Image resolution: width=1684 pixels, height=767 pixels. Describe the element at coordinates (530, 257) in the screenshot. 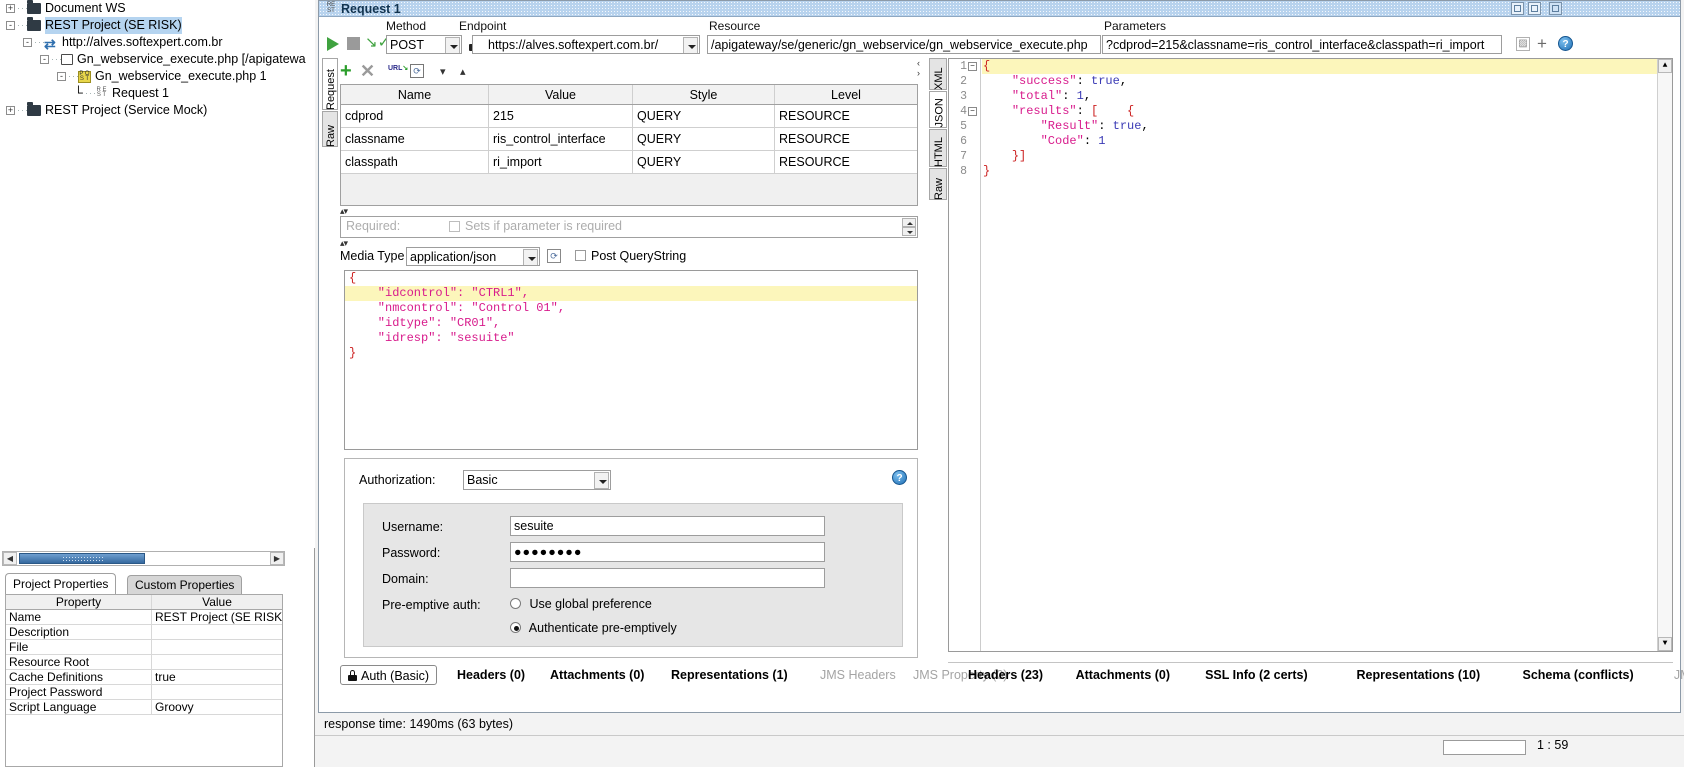

I see `media-type-chevron-down-icon` at that location.